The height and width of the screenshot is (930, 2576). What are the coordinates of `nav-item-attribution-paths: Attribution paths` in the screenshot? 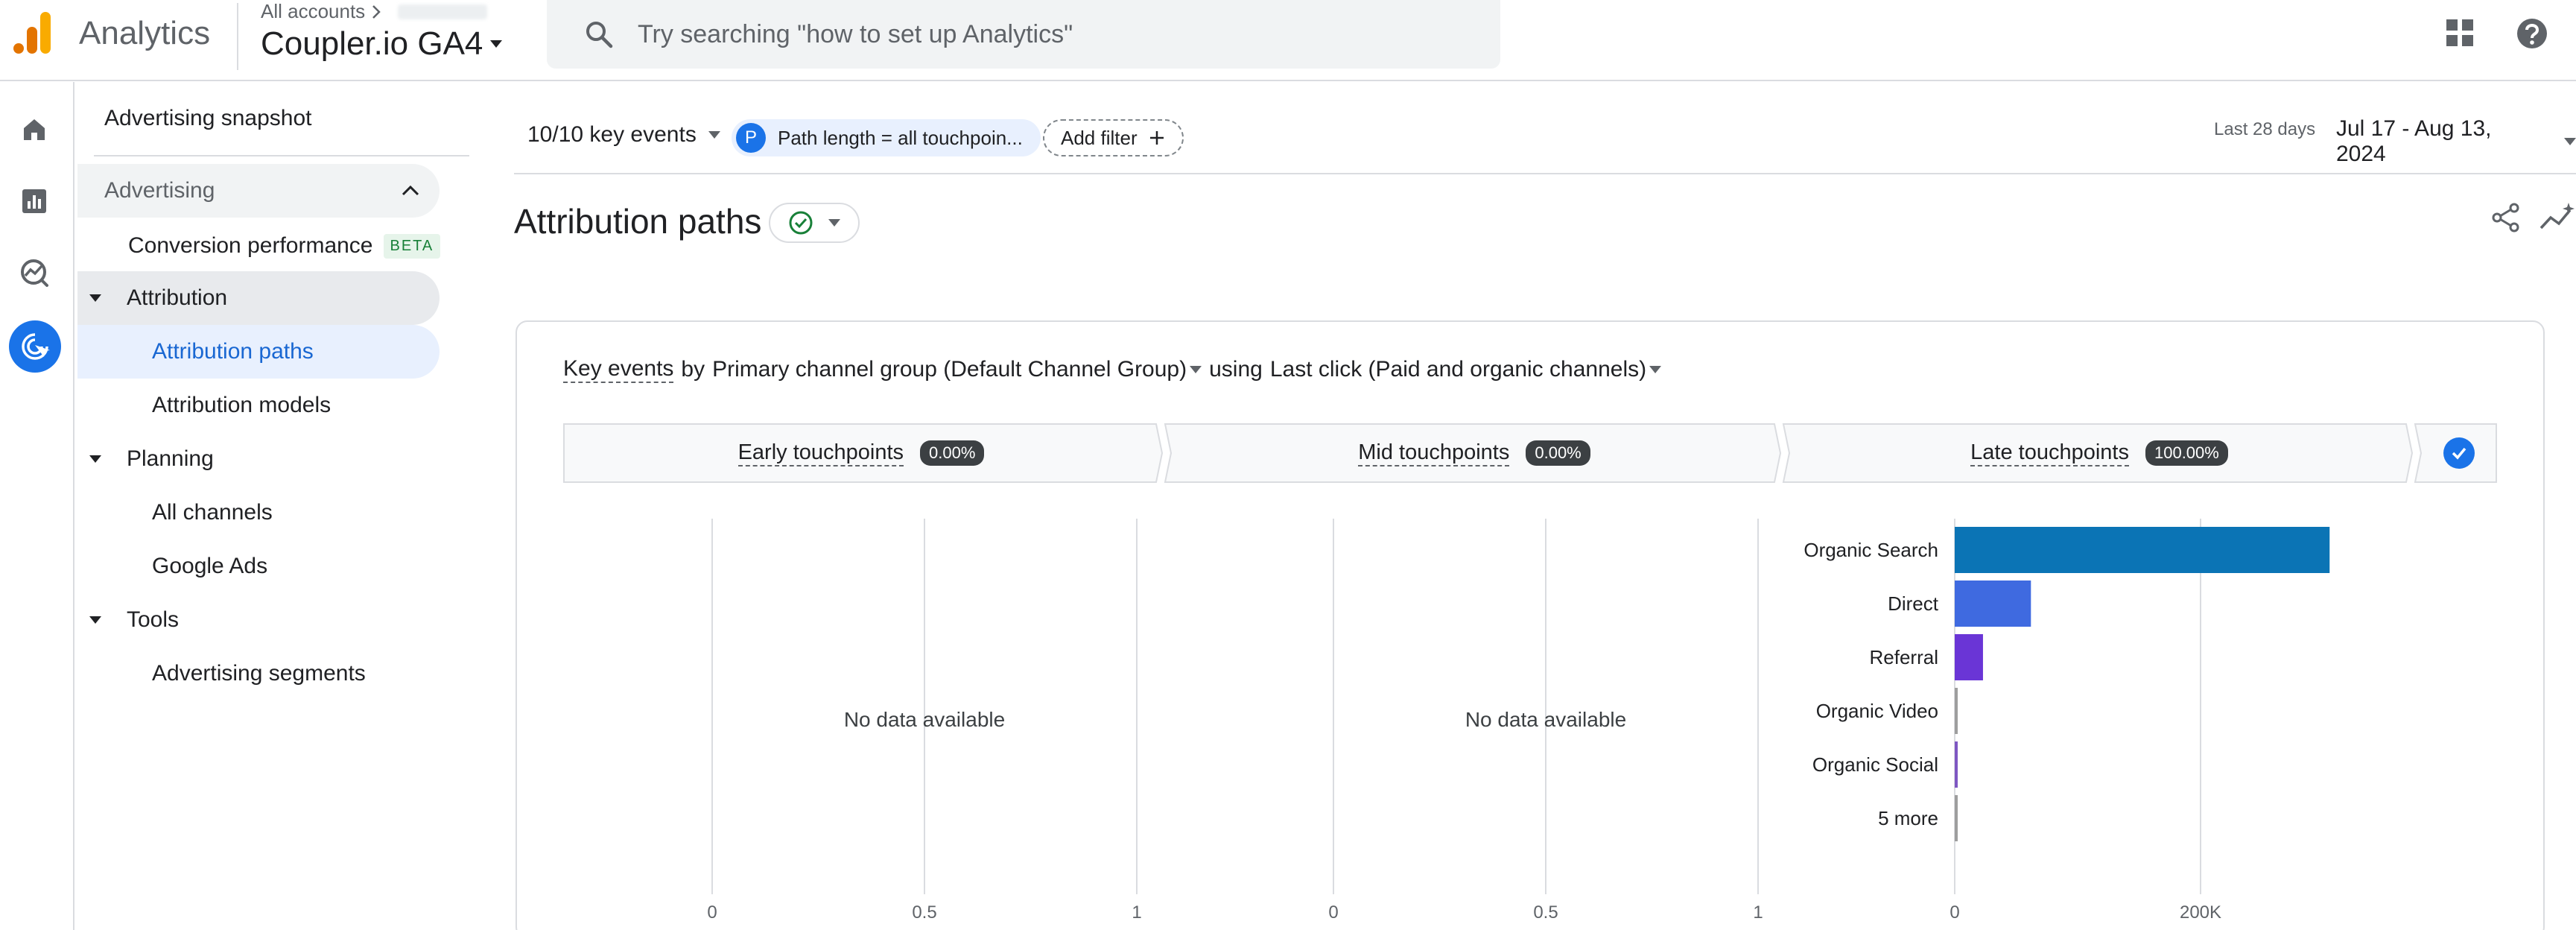 It's located at (258, 352).